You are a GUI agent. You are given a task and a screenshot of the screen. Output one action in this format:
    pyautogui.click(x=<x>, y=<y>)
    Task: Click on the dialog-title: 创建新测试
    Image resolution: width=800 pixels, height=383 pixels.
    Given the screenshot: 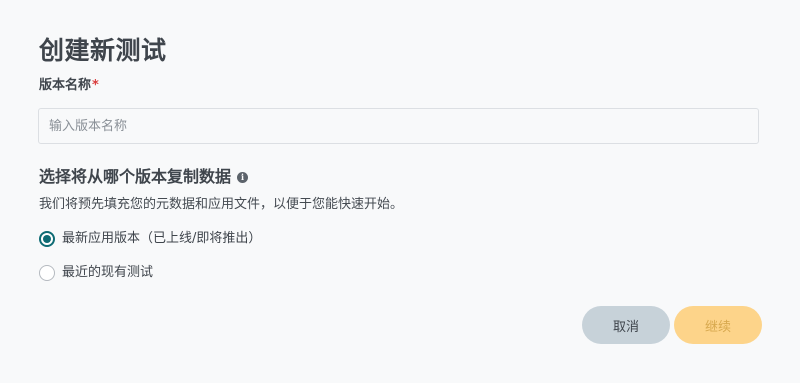 What is the action you would take?
    pyautogui.click(x=103, y=50)
    